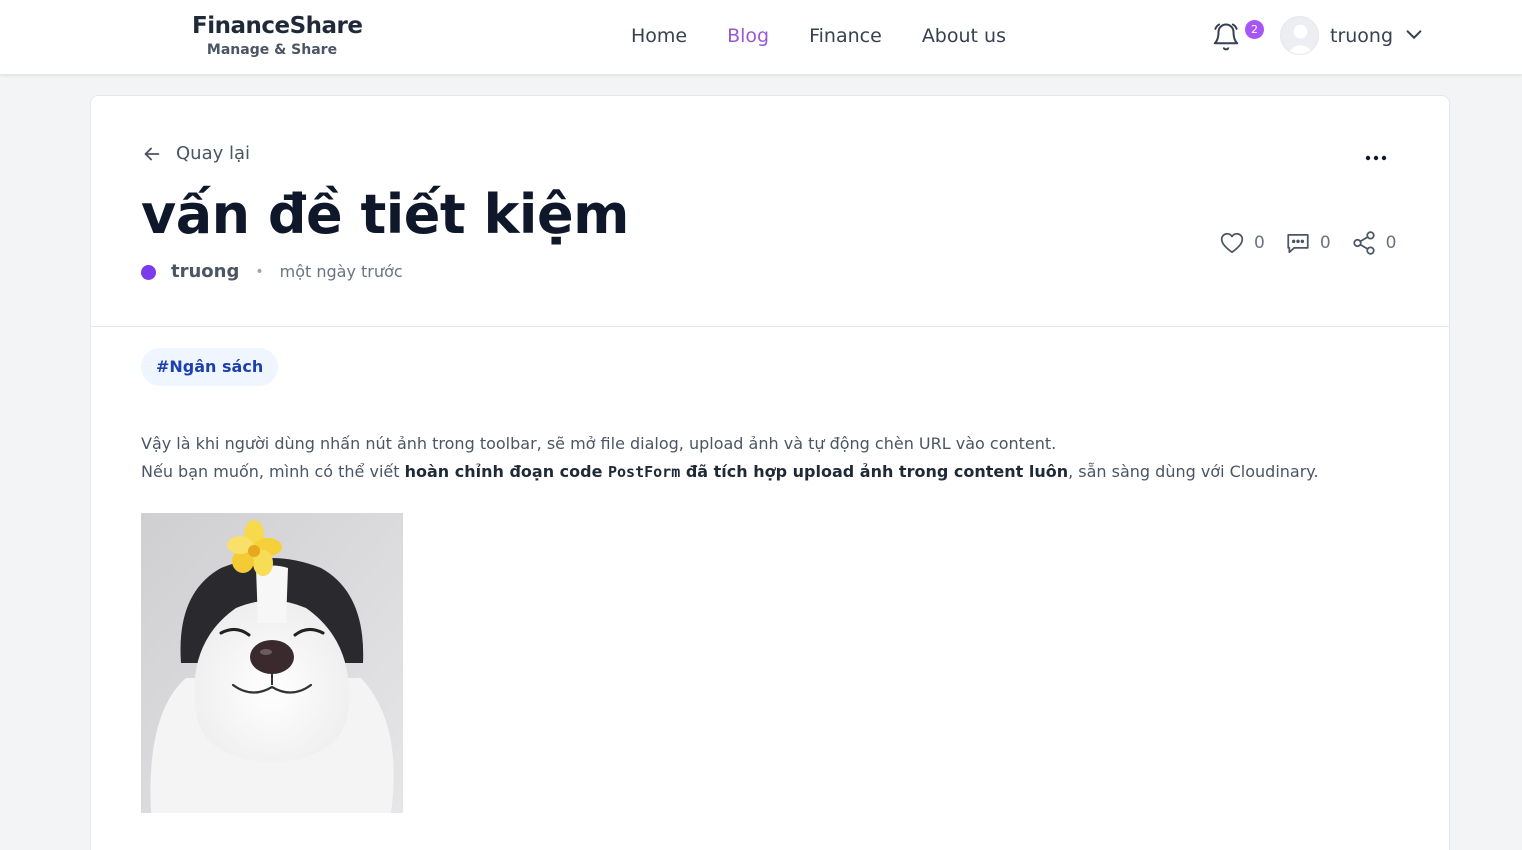 This screenshot has height=850, width=1522. I want to click on author-status-dot, so click(148, 272).